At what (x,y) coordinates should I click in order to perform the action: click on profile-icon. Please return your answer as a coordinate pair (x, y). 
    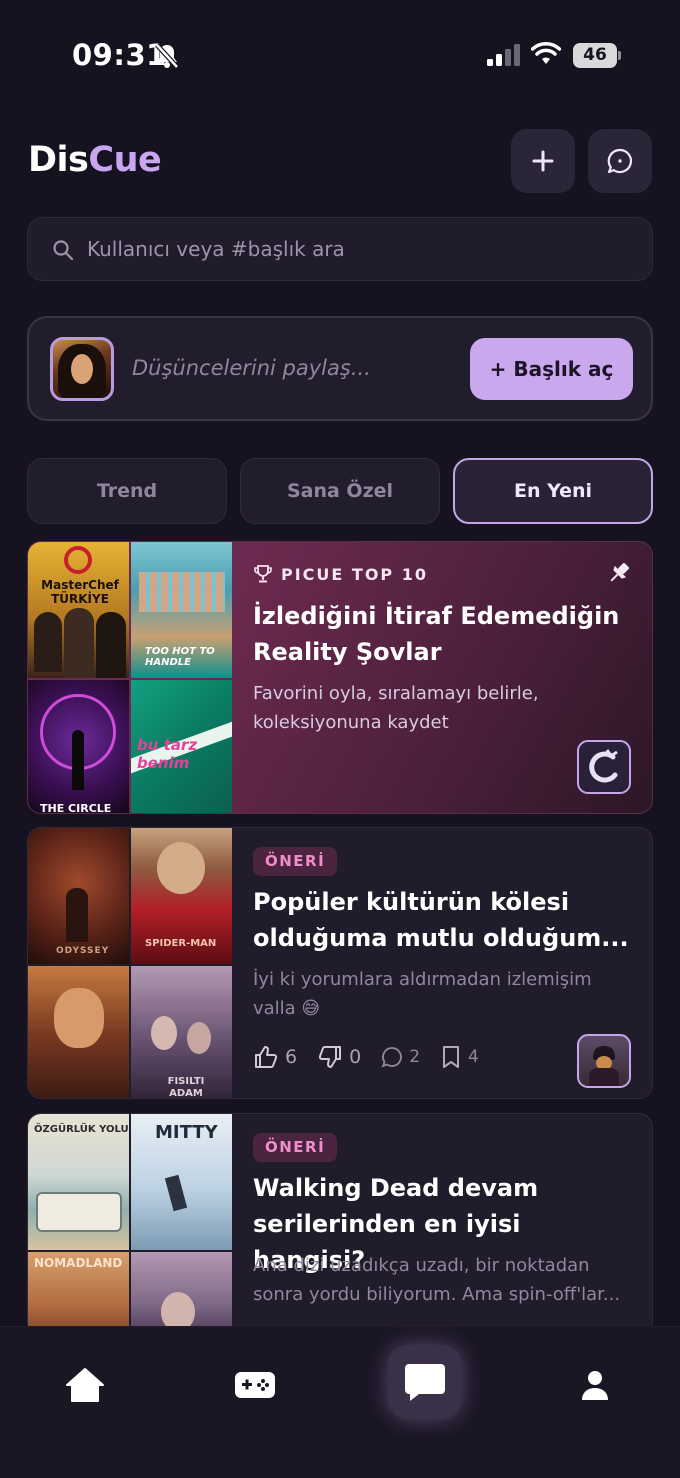
    Looking at the image, I should click on (595, 1385).